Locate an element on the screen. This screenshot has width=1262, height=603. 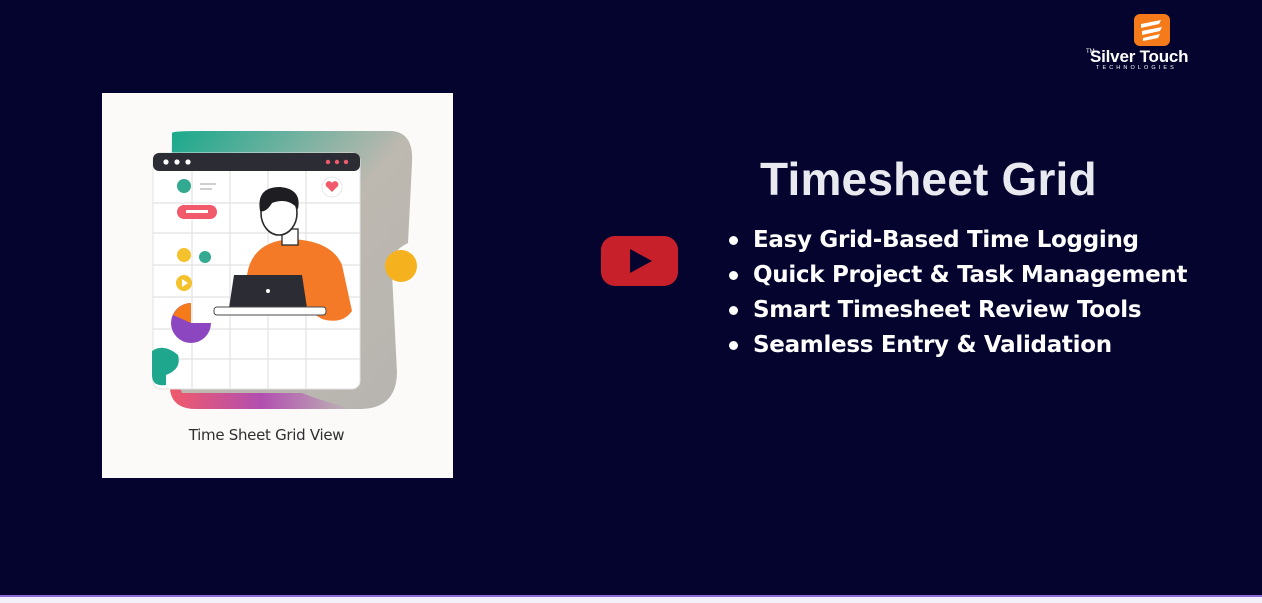
feature-item: Smart Timesheet Review Tools is located at coordinates (956, 313).